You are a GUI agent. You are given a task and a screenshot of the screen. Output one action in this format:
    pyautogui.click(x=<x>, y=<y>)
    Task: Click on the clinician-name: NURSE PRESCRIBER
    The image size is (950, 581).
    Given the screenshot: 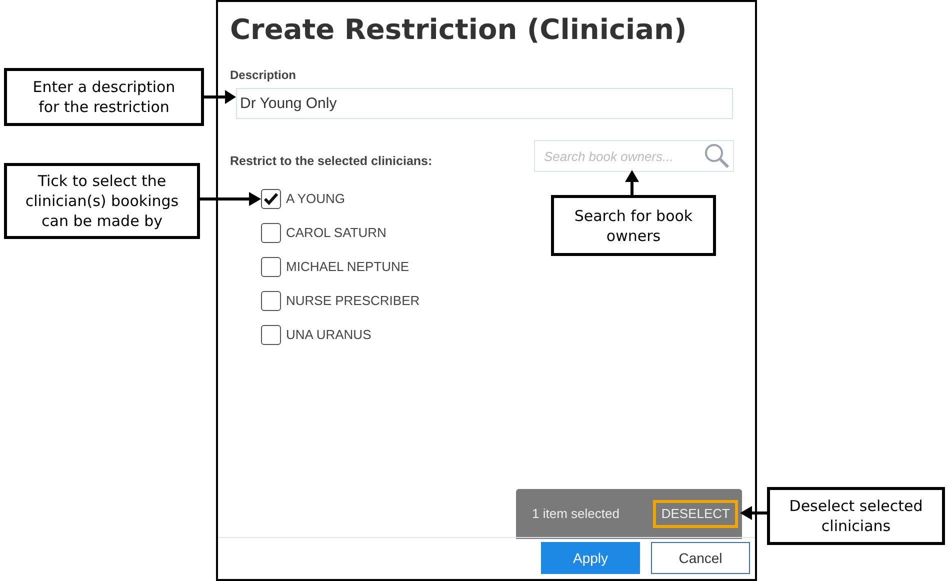 What is the action you would take?
    pyautogui.click(x=353, y=301)
    